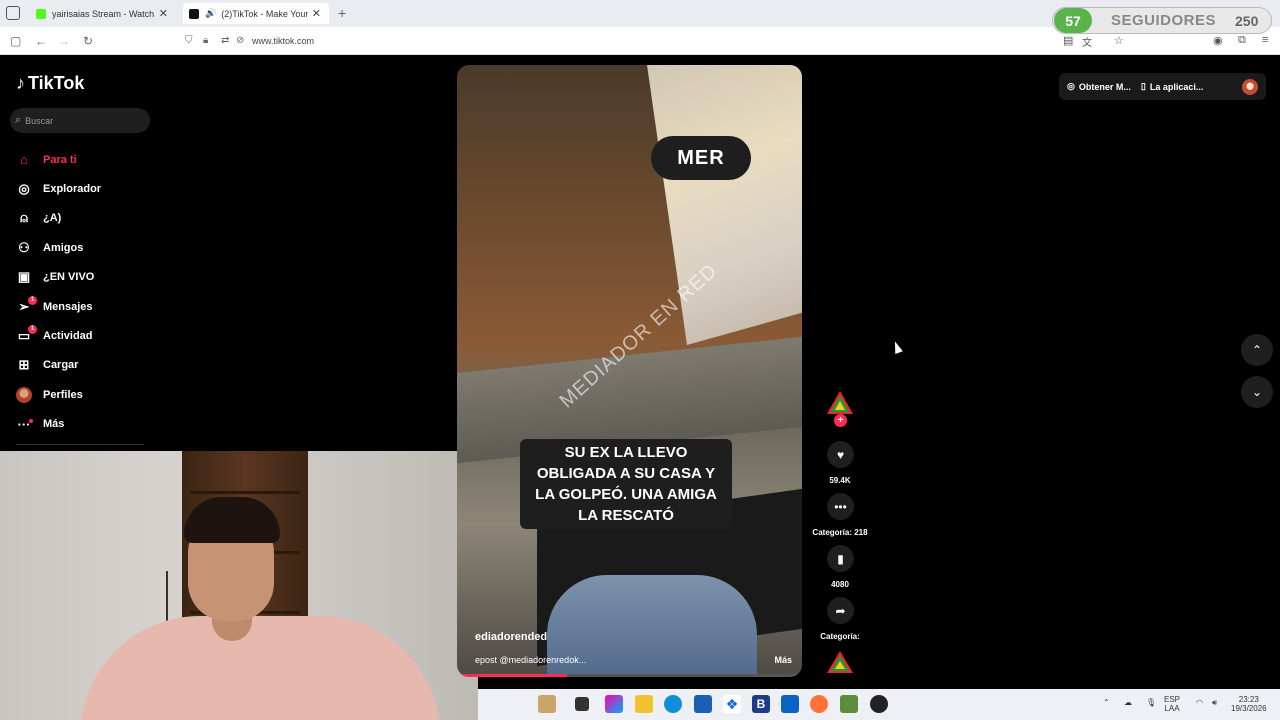 The height and width of the screenshot is (720, 1280). I want to click on followers-count: 57, so click(1073, 20).